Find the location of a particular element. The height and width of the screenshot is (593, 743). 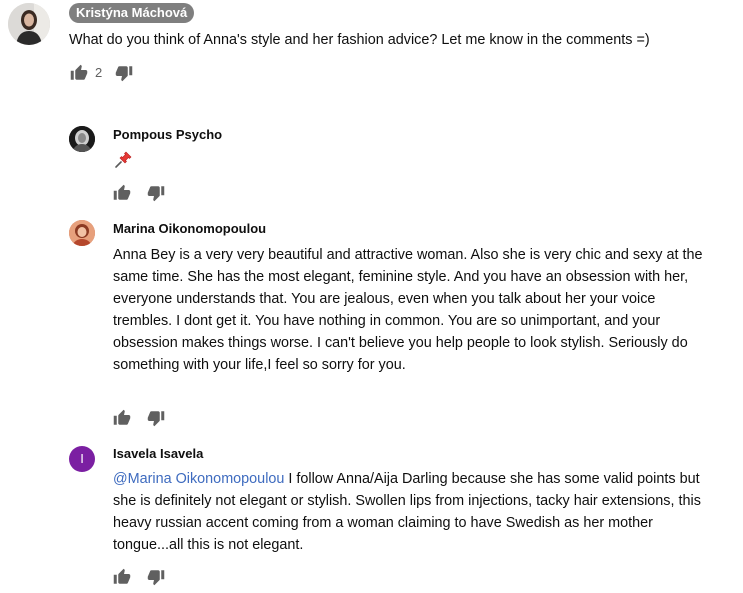

like-count: 2 is located at coordinates (99, 72).